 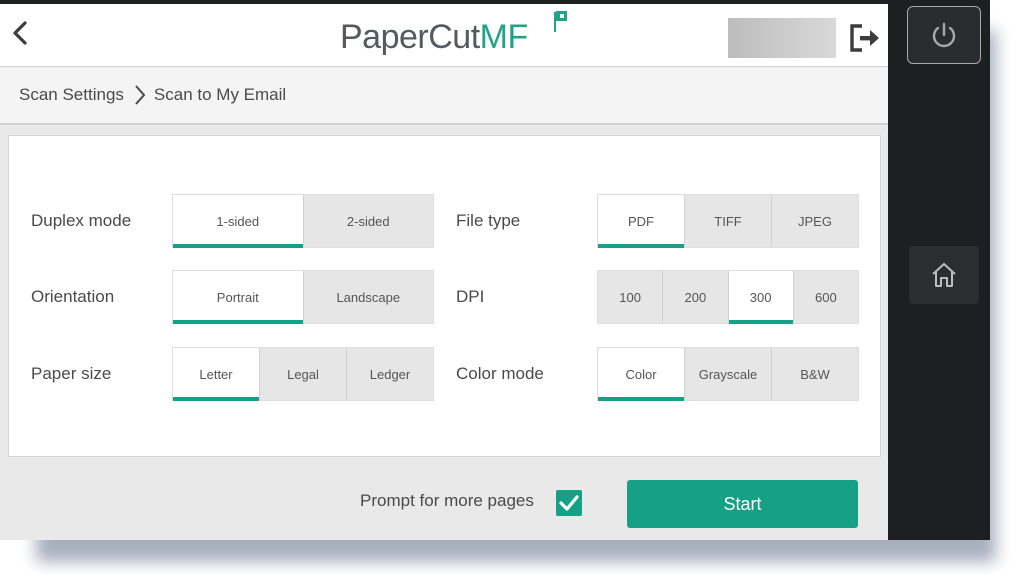 I want to click on paper-size-option-ledger: Ledger, so click(x=389, y=374).